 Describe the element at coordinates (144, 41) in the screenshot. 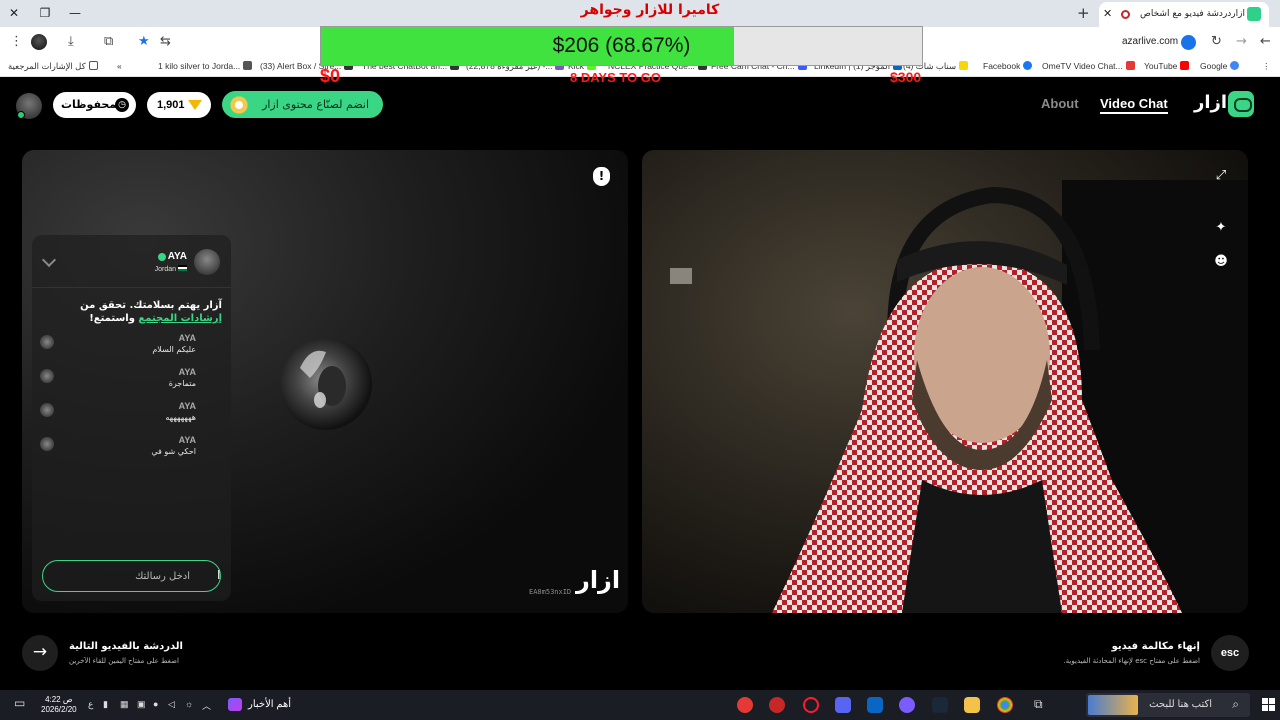

I see `bookmark-star-icon: ★` at that location.